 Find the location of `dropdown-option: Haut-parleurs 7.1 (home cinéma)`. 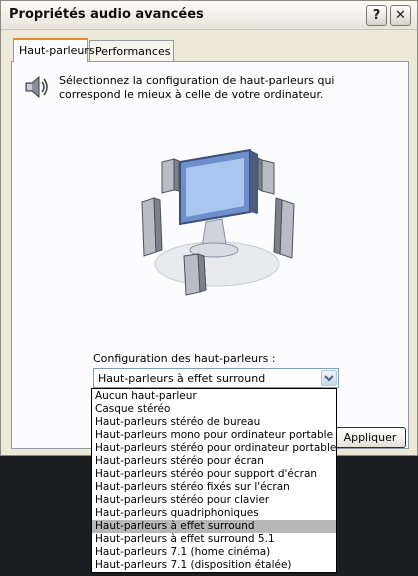

dropdown-option: Haut-parleurs 7.1 (home cinéma) is located at coordinates (214, 552).